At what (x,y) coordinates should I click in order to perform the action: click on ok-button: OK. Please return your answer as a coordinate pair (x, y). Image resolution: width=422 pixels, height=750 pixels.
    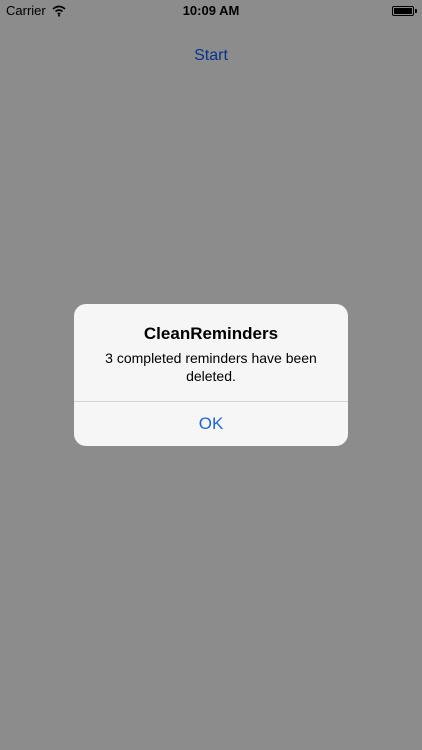
    Looking at the image, I should click on (211, 424).